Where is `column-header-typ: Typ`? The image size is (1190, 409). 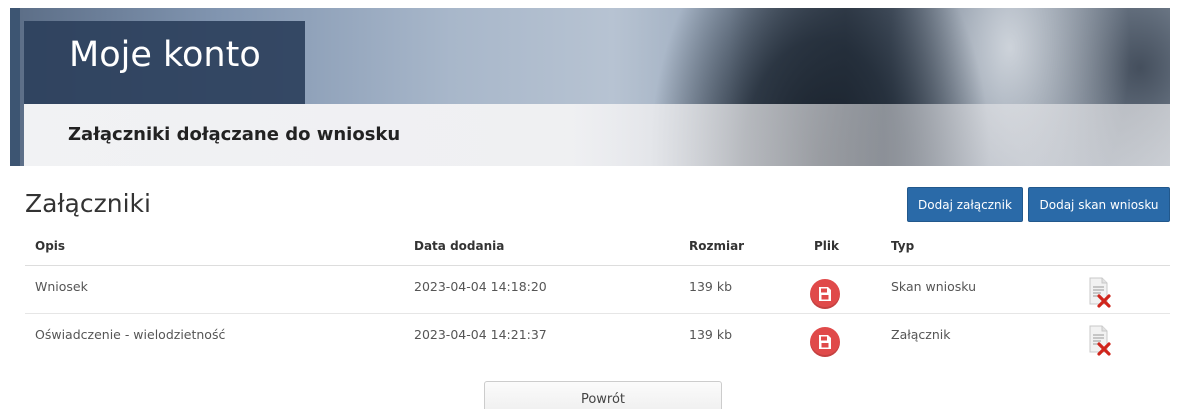 column-header-typ: Typ is located at coordinates (903, 246).